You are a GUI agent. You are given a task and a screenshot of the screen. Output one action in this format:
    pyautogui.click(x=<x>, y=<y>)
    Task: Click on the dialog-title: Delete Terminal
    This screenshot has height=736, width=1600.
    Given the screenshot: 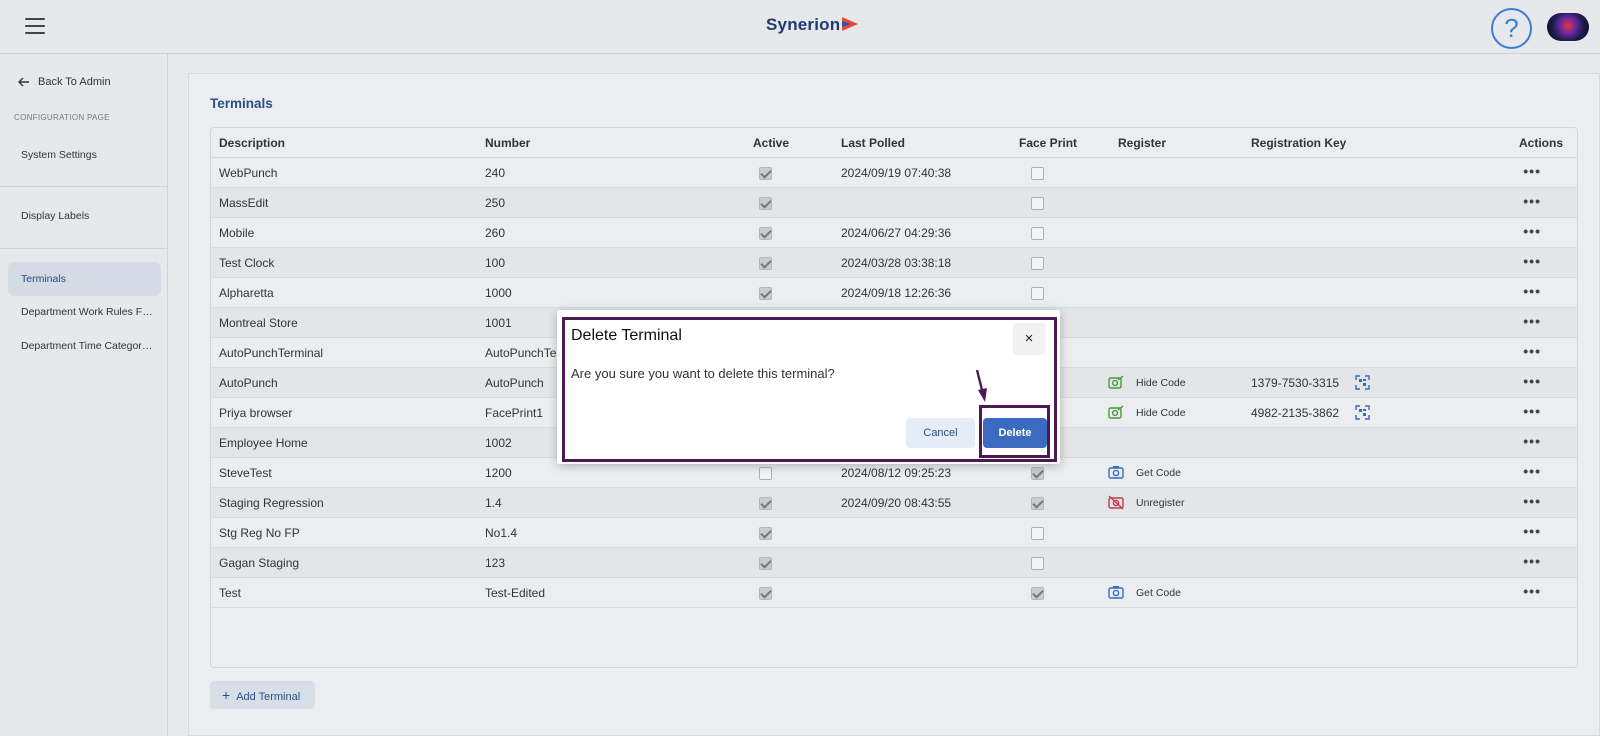 What is the action you would take?
    pyautogui.click(x=626, y=335)
    